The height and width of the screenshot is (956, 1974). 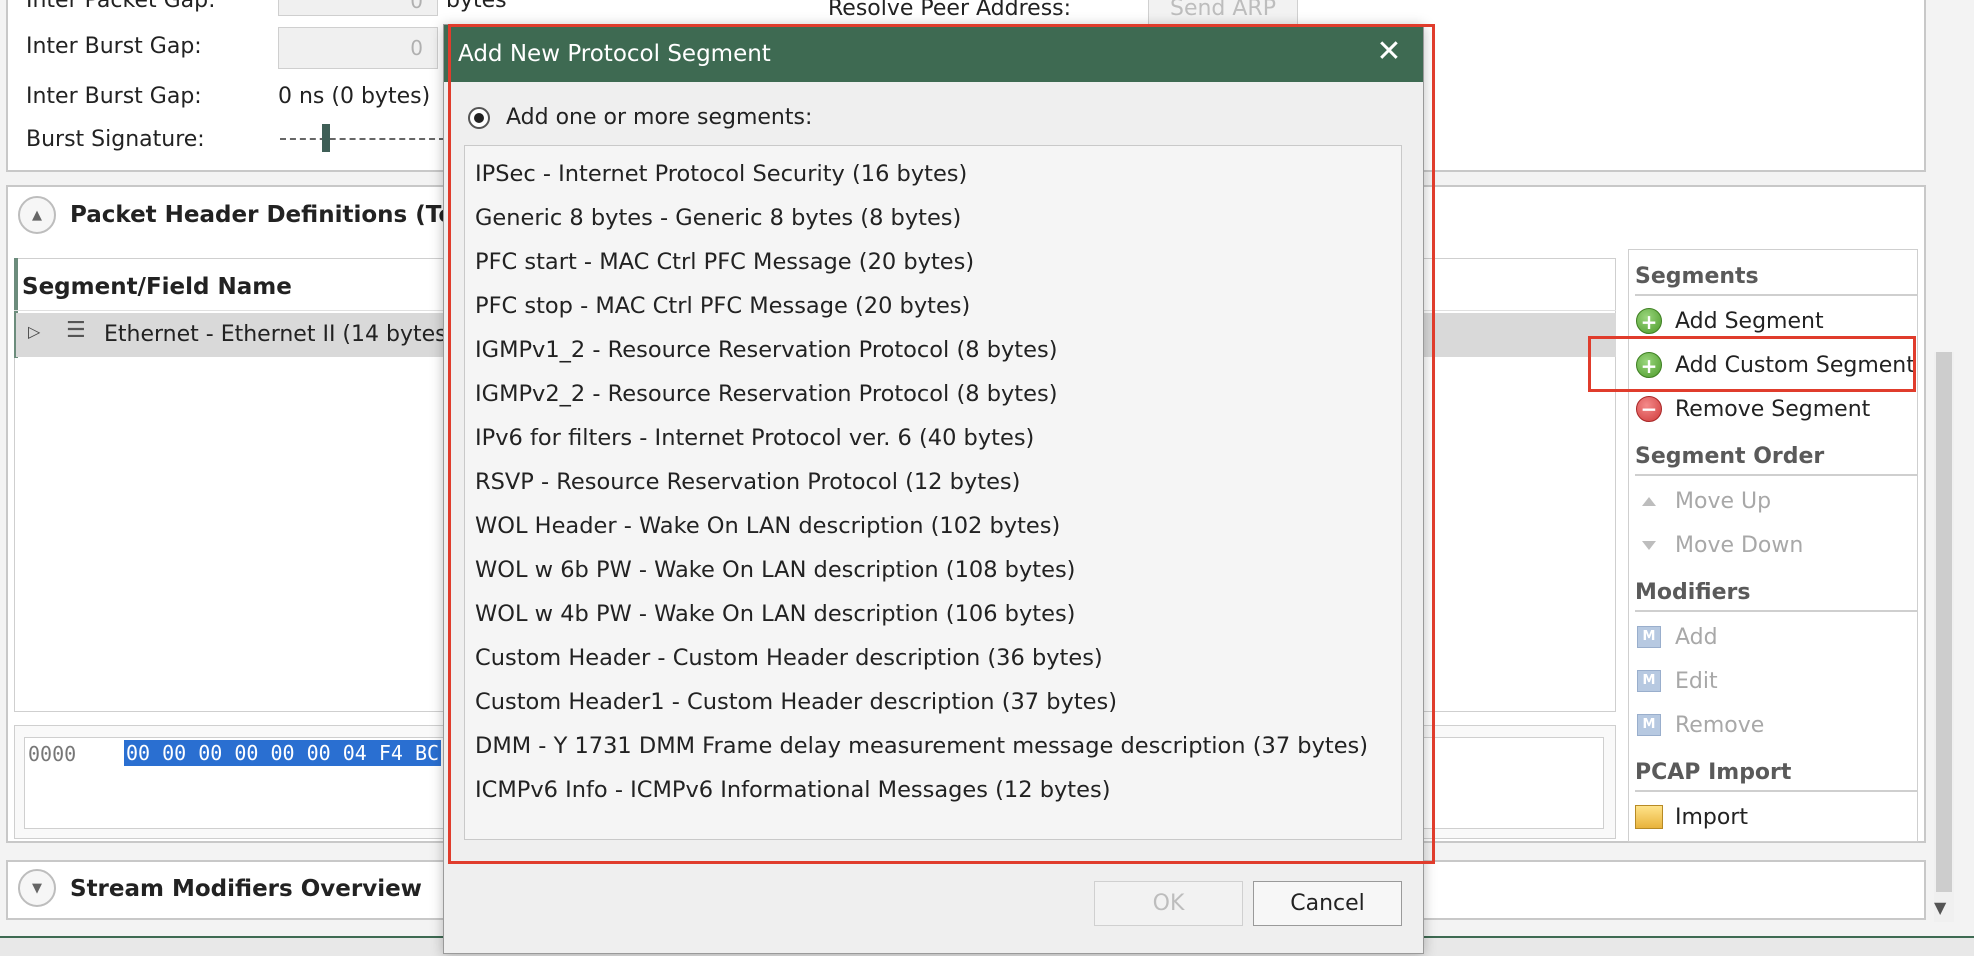 I want to click on expand-chevron-icon: ▷, so click(x=34, y=331).